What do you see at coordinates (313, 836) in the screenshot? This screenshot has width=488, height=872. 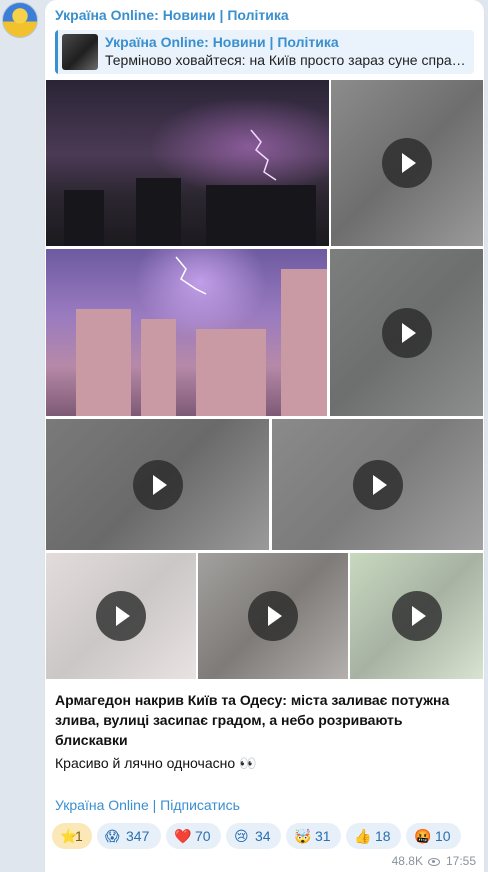 I see `reaction-mind-blown: 🤯 31` at bounding box center [313, 836].